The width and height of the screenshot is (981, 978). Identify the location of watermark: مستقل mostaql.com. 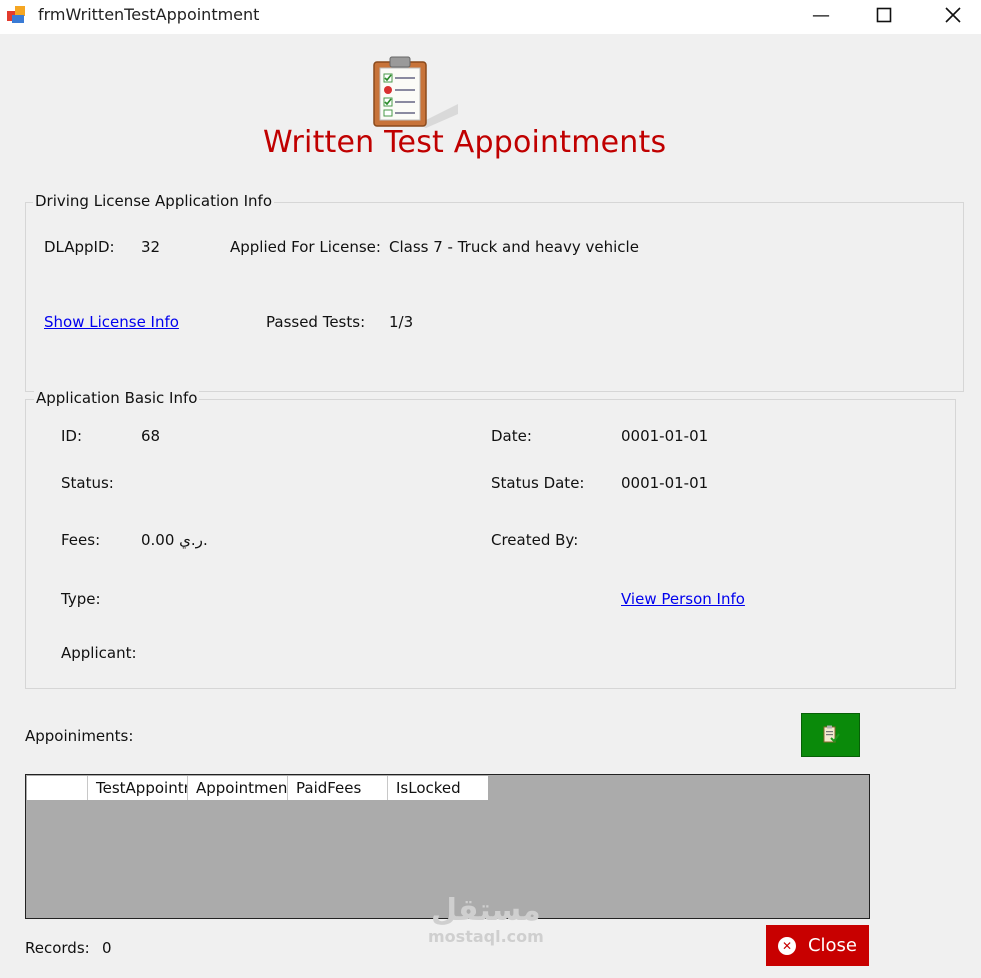
(486, 920).